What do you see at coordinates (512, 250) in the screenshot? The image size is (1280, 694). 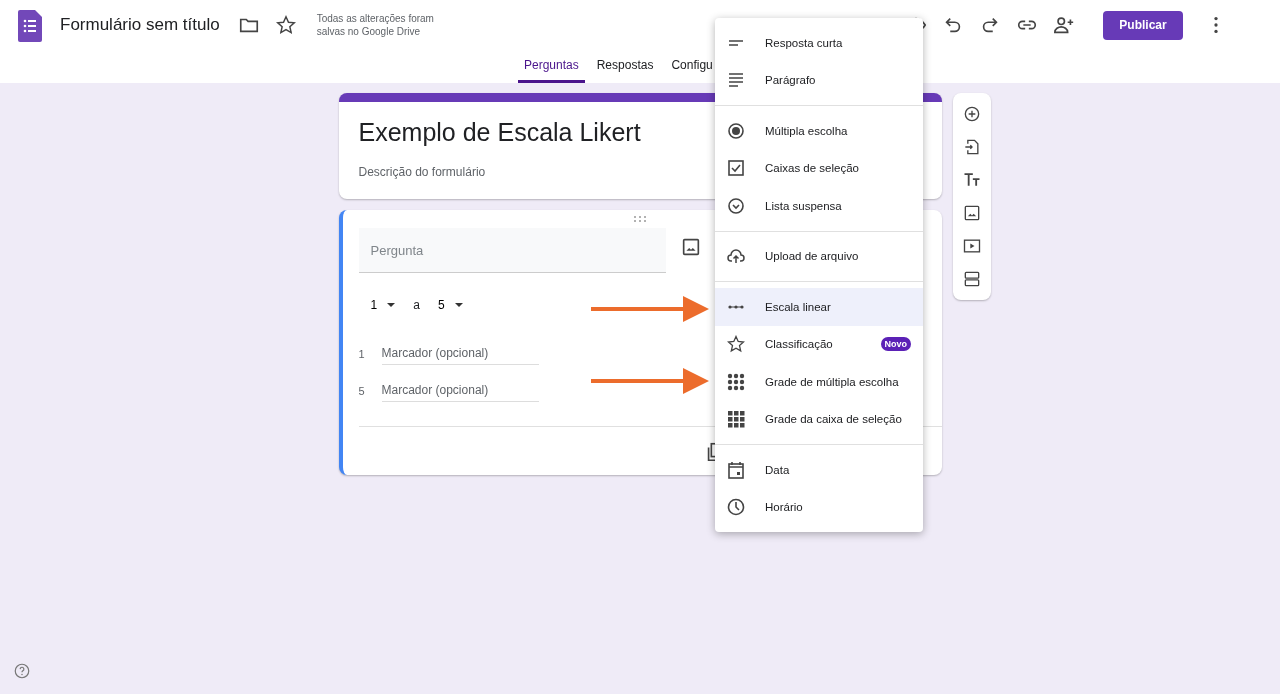 I see `question-field: Pergunta` at bounding box center [512, 250].